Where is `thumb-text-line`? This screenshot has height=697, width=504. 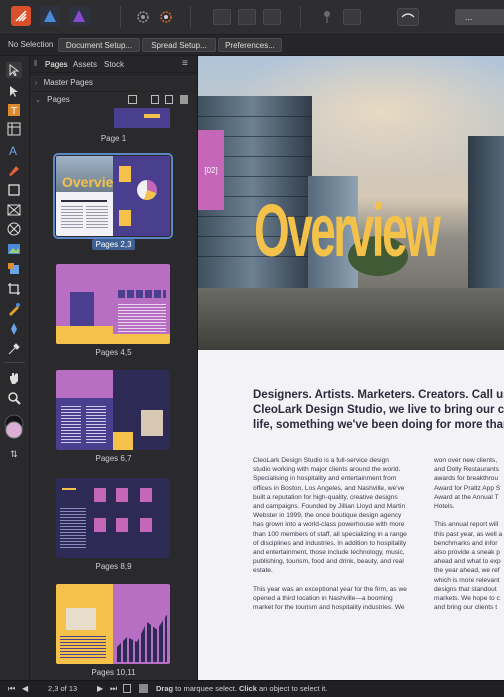
thumb-text-line is located at coordinates (84, 201).